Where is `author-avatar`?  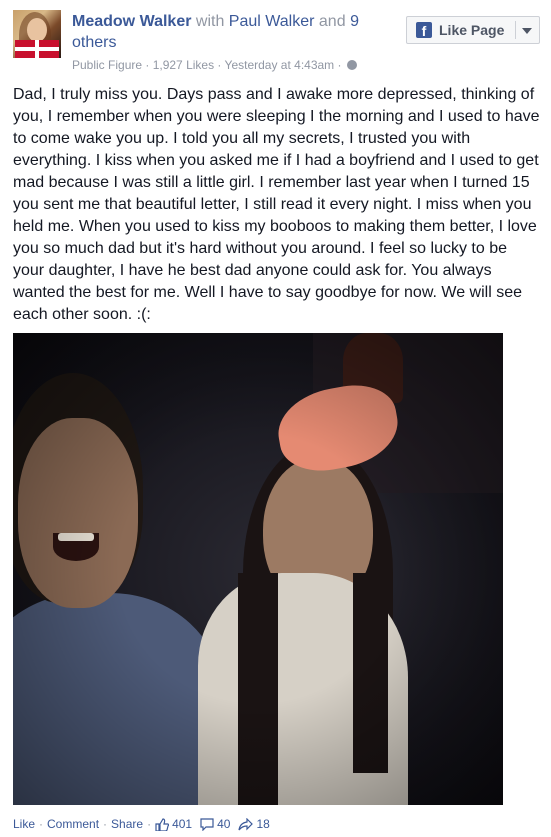
author-avatar is located at coordinates (37, 34).